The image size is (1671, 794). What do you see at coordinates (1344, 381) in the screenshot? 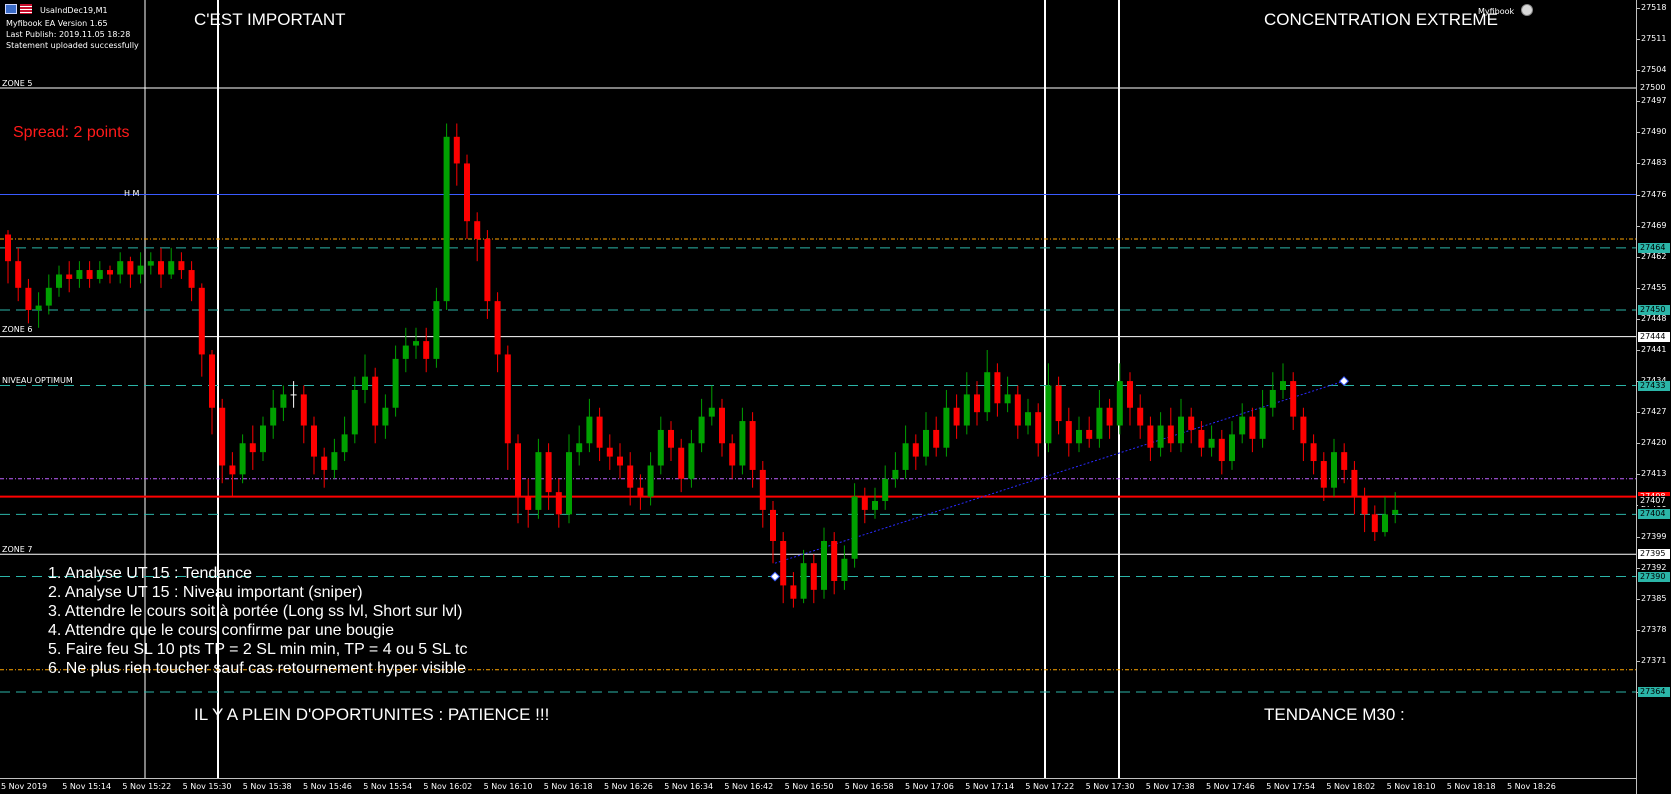
I see `anchor-point` at bounding box center [1344, 381].